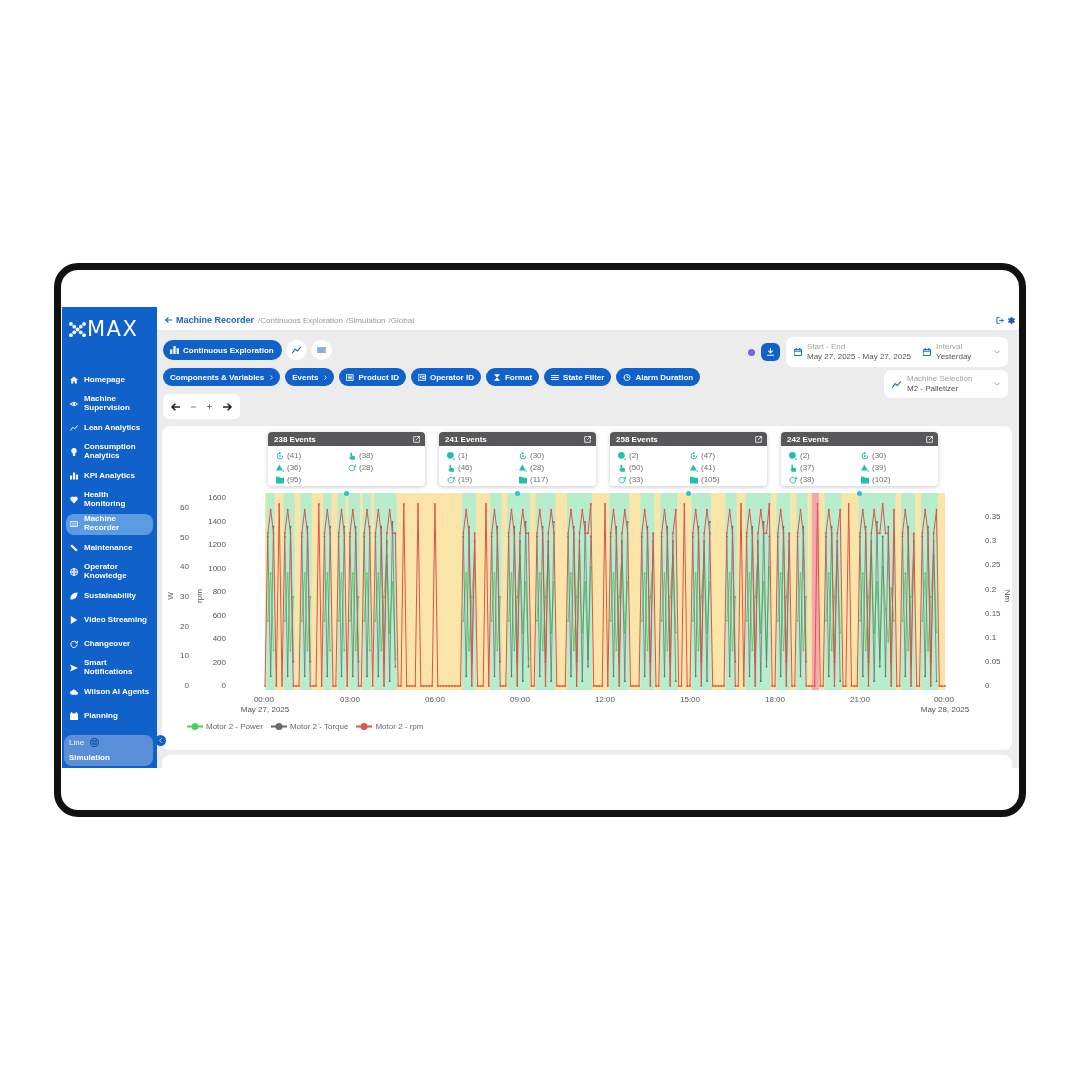  Describe the element at coordinates (74, 668) in the screenshot. I see `paper-plane-icon` at that location.